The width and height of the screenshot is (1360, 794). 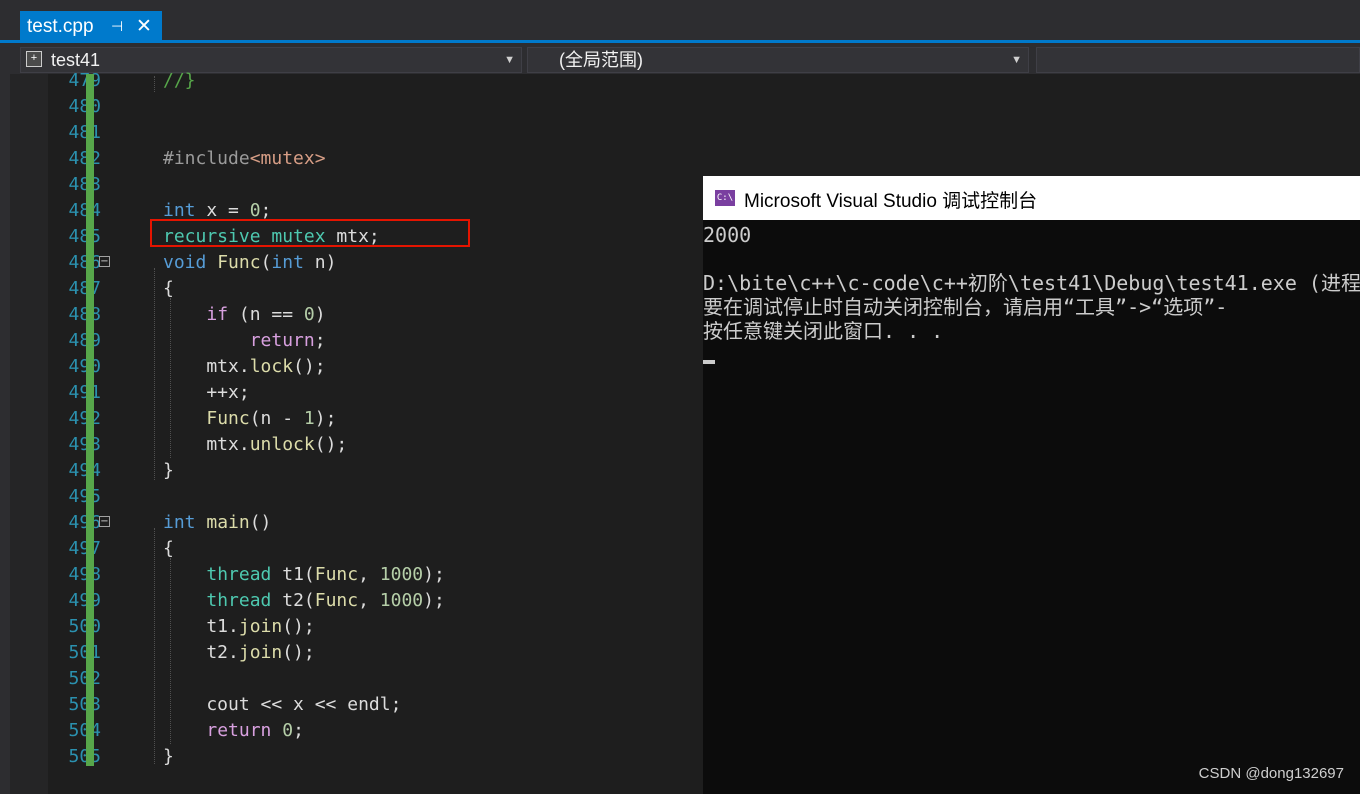 I want to click on code-line: 486 void Func(int n), so click(x=375, y=263).